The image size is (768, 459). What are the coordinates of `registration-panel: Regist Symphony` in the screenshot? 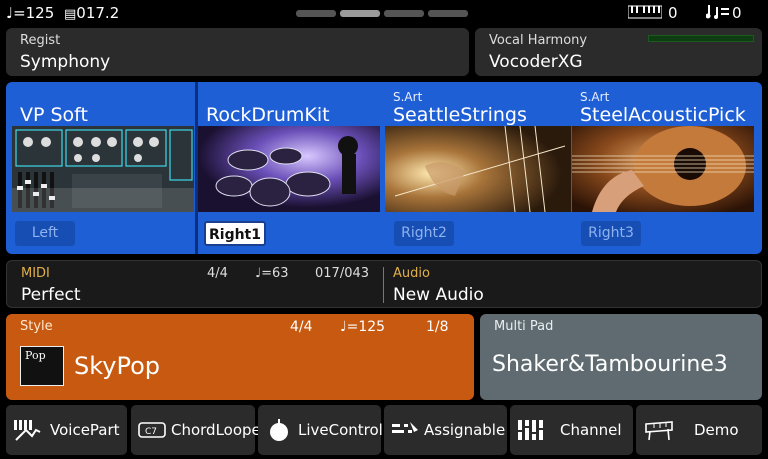 It's located at (237, 52).